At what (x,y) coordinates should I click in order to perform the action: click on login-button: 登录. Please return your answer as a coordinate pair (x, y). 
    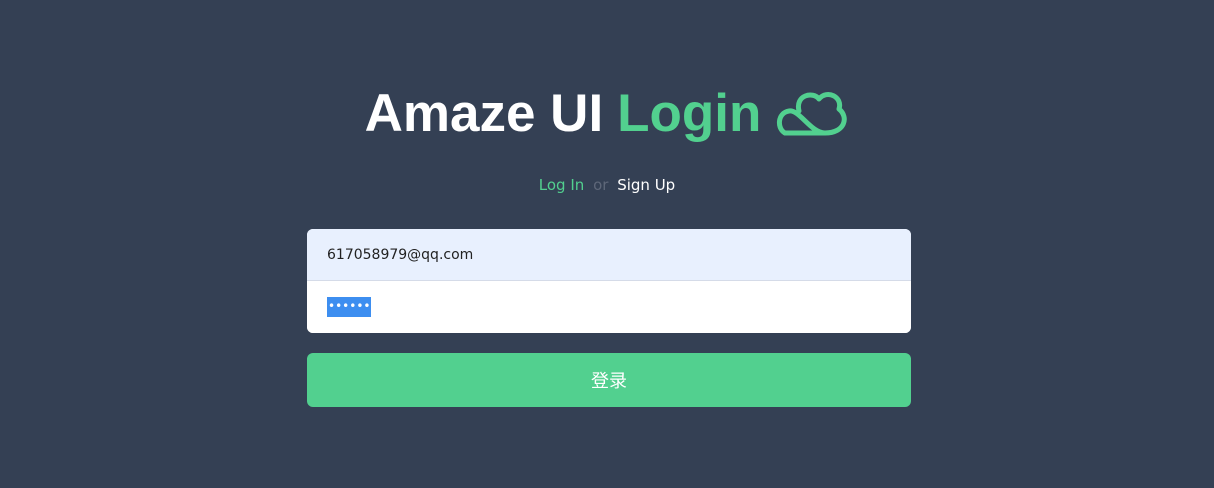
    Looking at the image, I should click on (609, 380).